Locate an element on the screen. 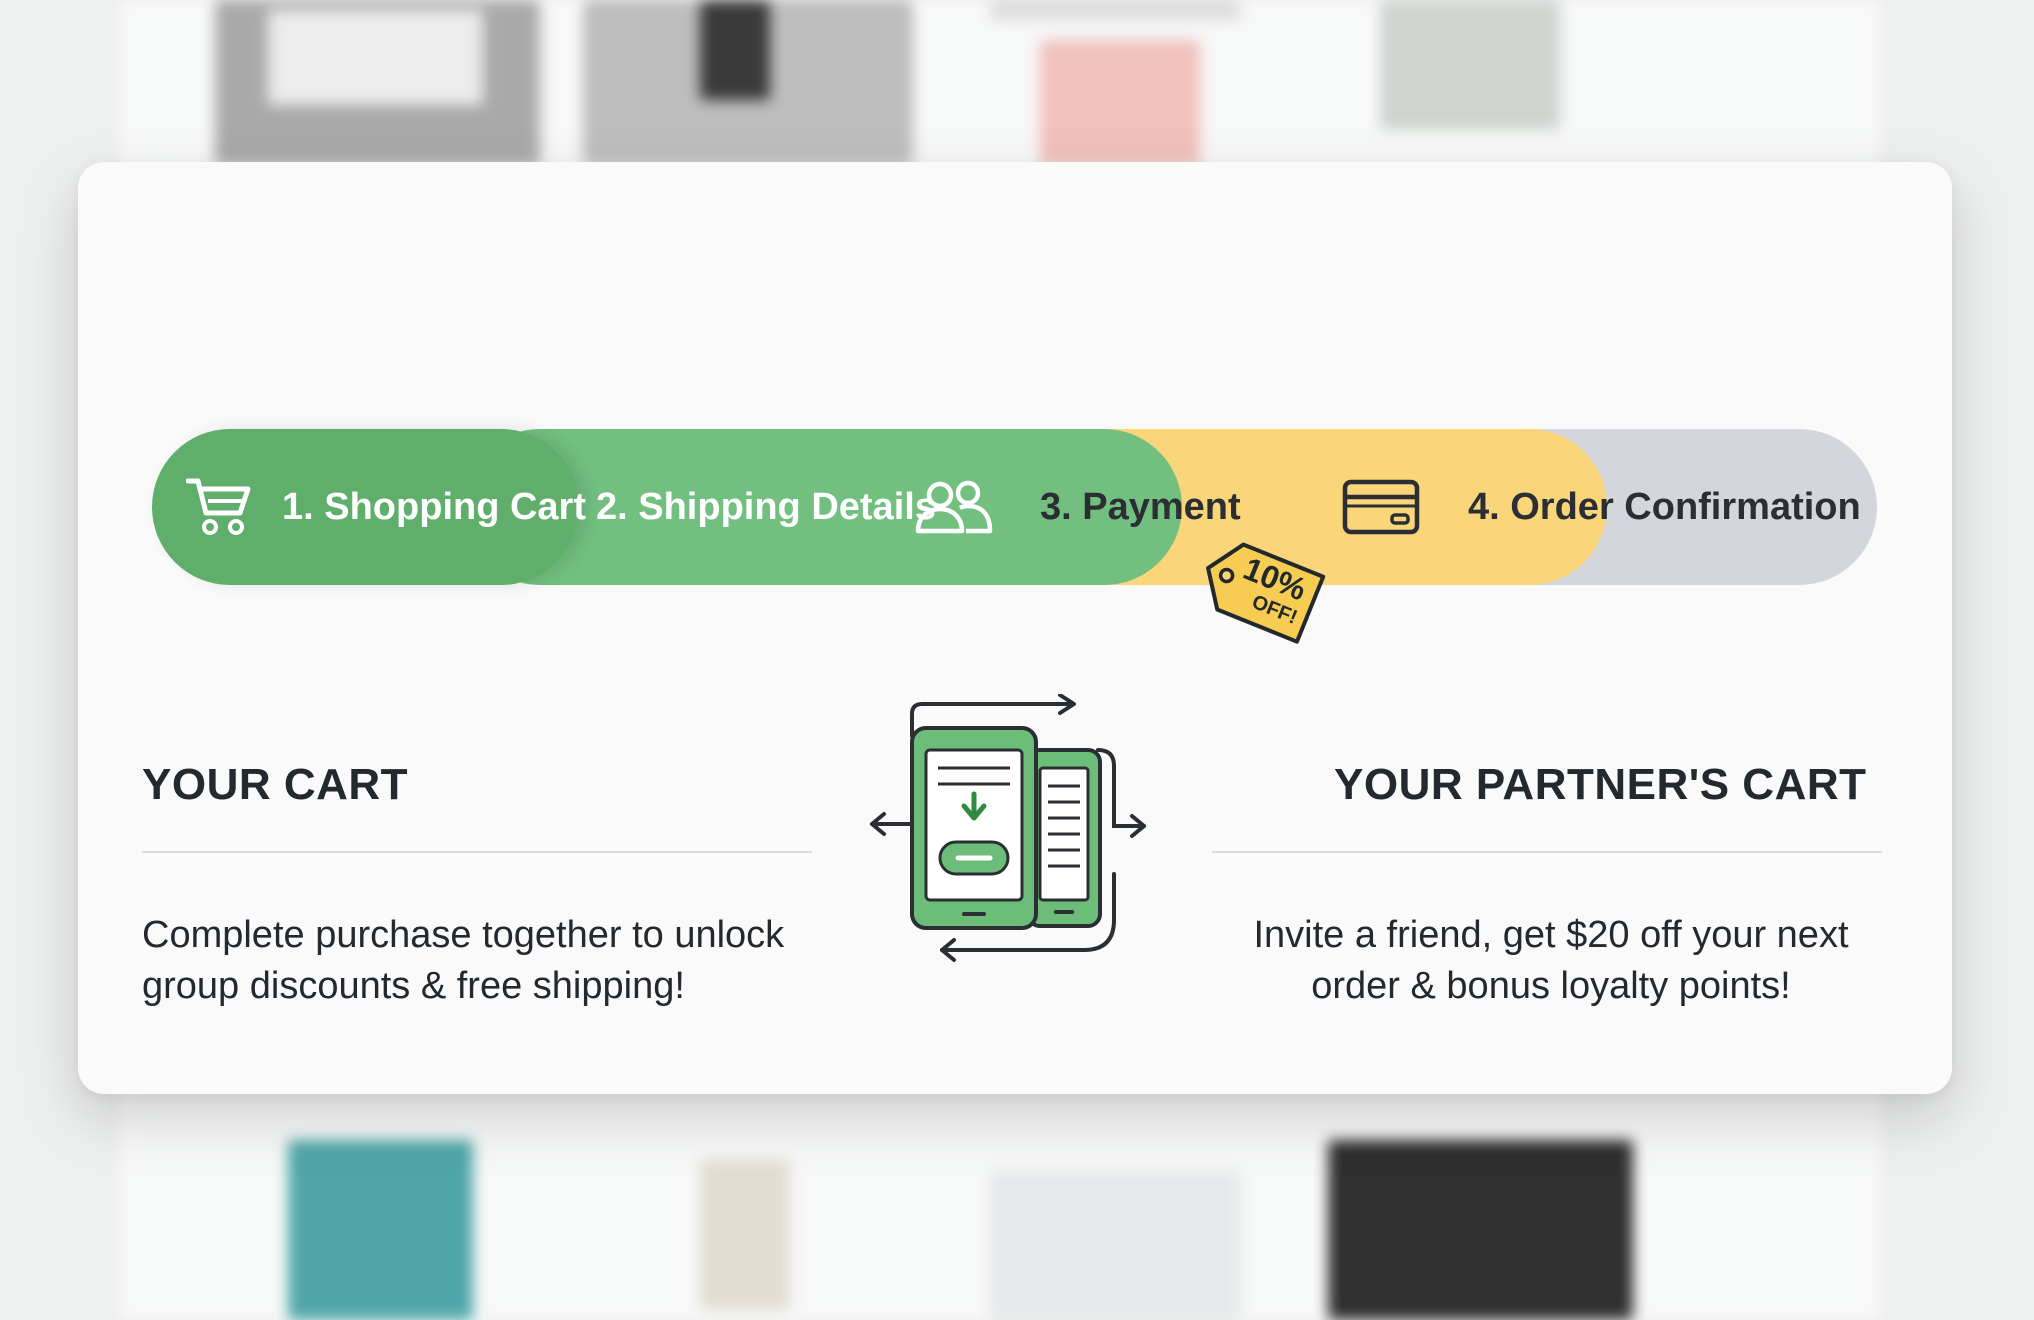 The width and height of the screenshot is (2034, 1320). partner-cart-heading: YOUR PARTNER'S CART is located at coordinates (1600, 784).